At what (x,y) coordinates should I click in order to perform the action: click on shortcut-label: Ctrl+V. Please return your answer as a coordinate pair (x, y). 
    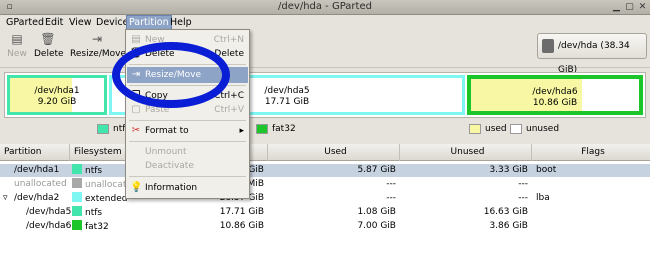
    Looking at the image, I should click on (229, 110).